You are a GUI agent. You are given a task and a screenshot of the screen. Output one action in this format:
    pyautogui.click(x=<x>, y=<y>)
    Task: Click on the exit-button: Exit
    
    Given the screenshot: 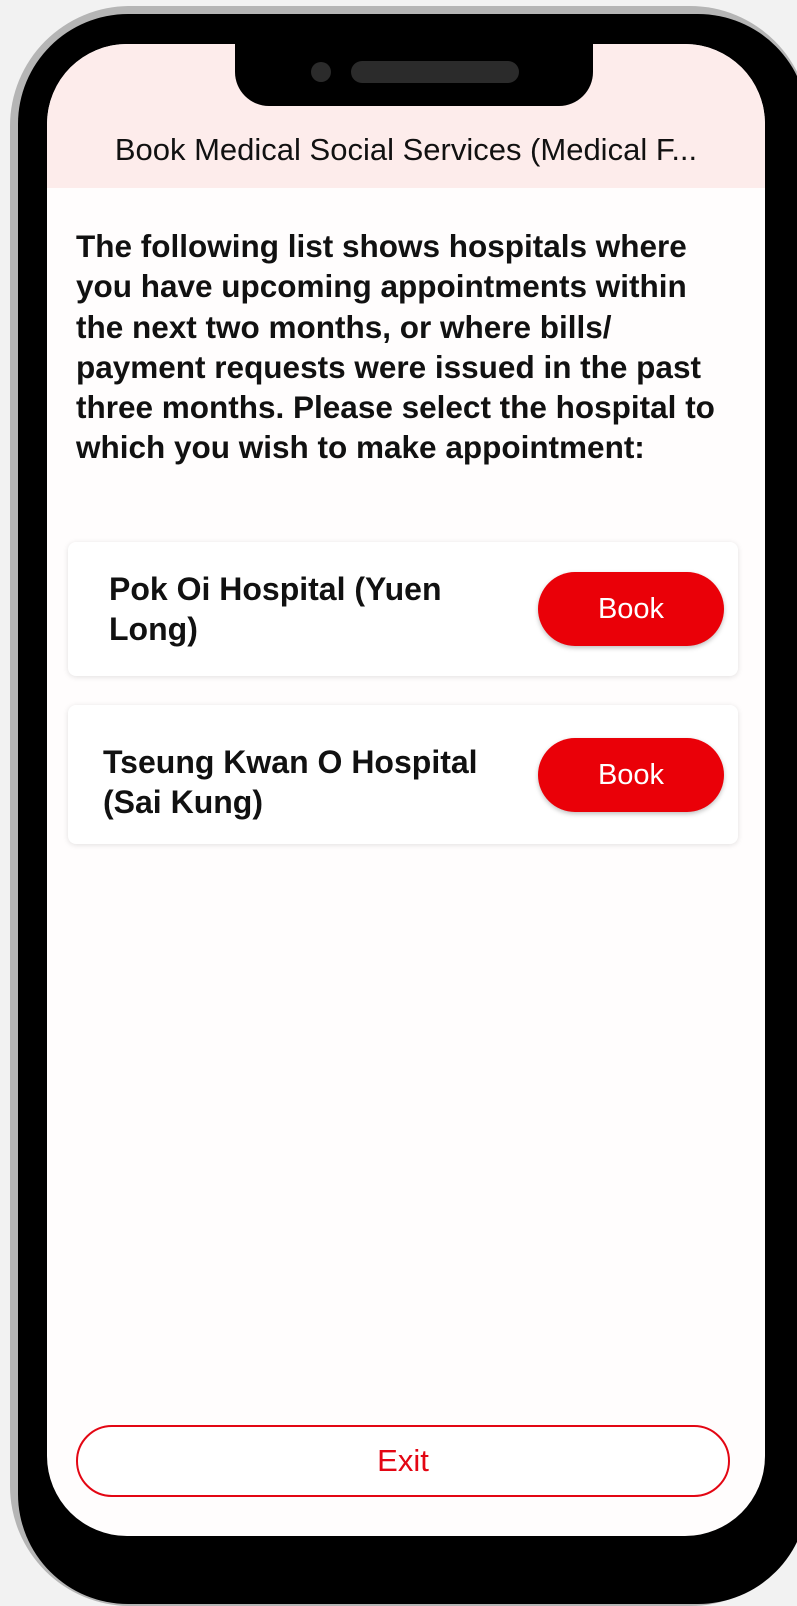 What is the action you would take?
    pyautogui.click(x=403, y=1461)
    